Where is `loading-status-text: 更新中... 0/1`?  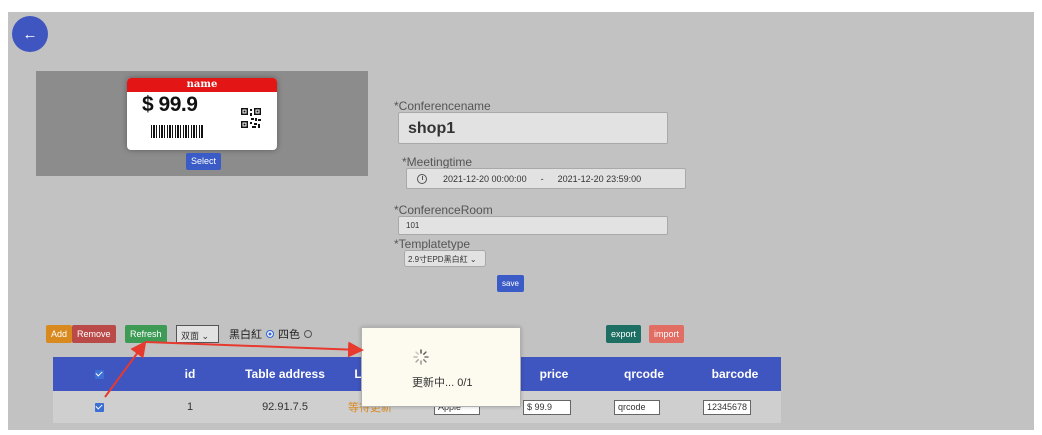 loading-status-text: 更新中... 0/1 is located at coordinates (442, 383).